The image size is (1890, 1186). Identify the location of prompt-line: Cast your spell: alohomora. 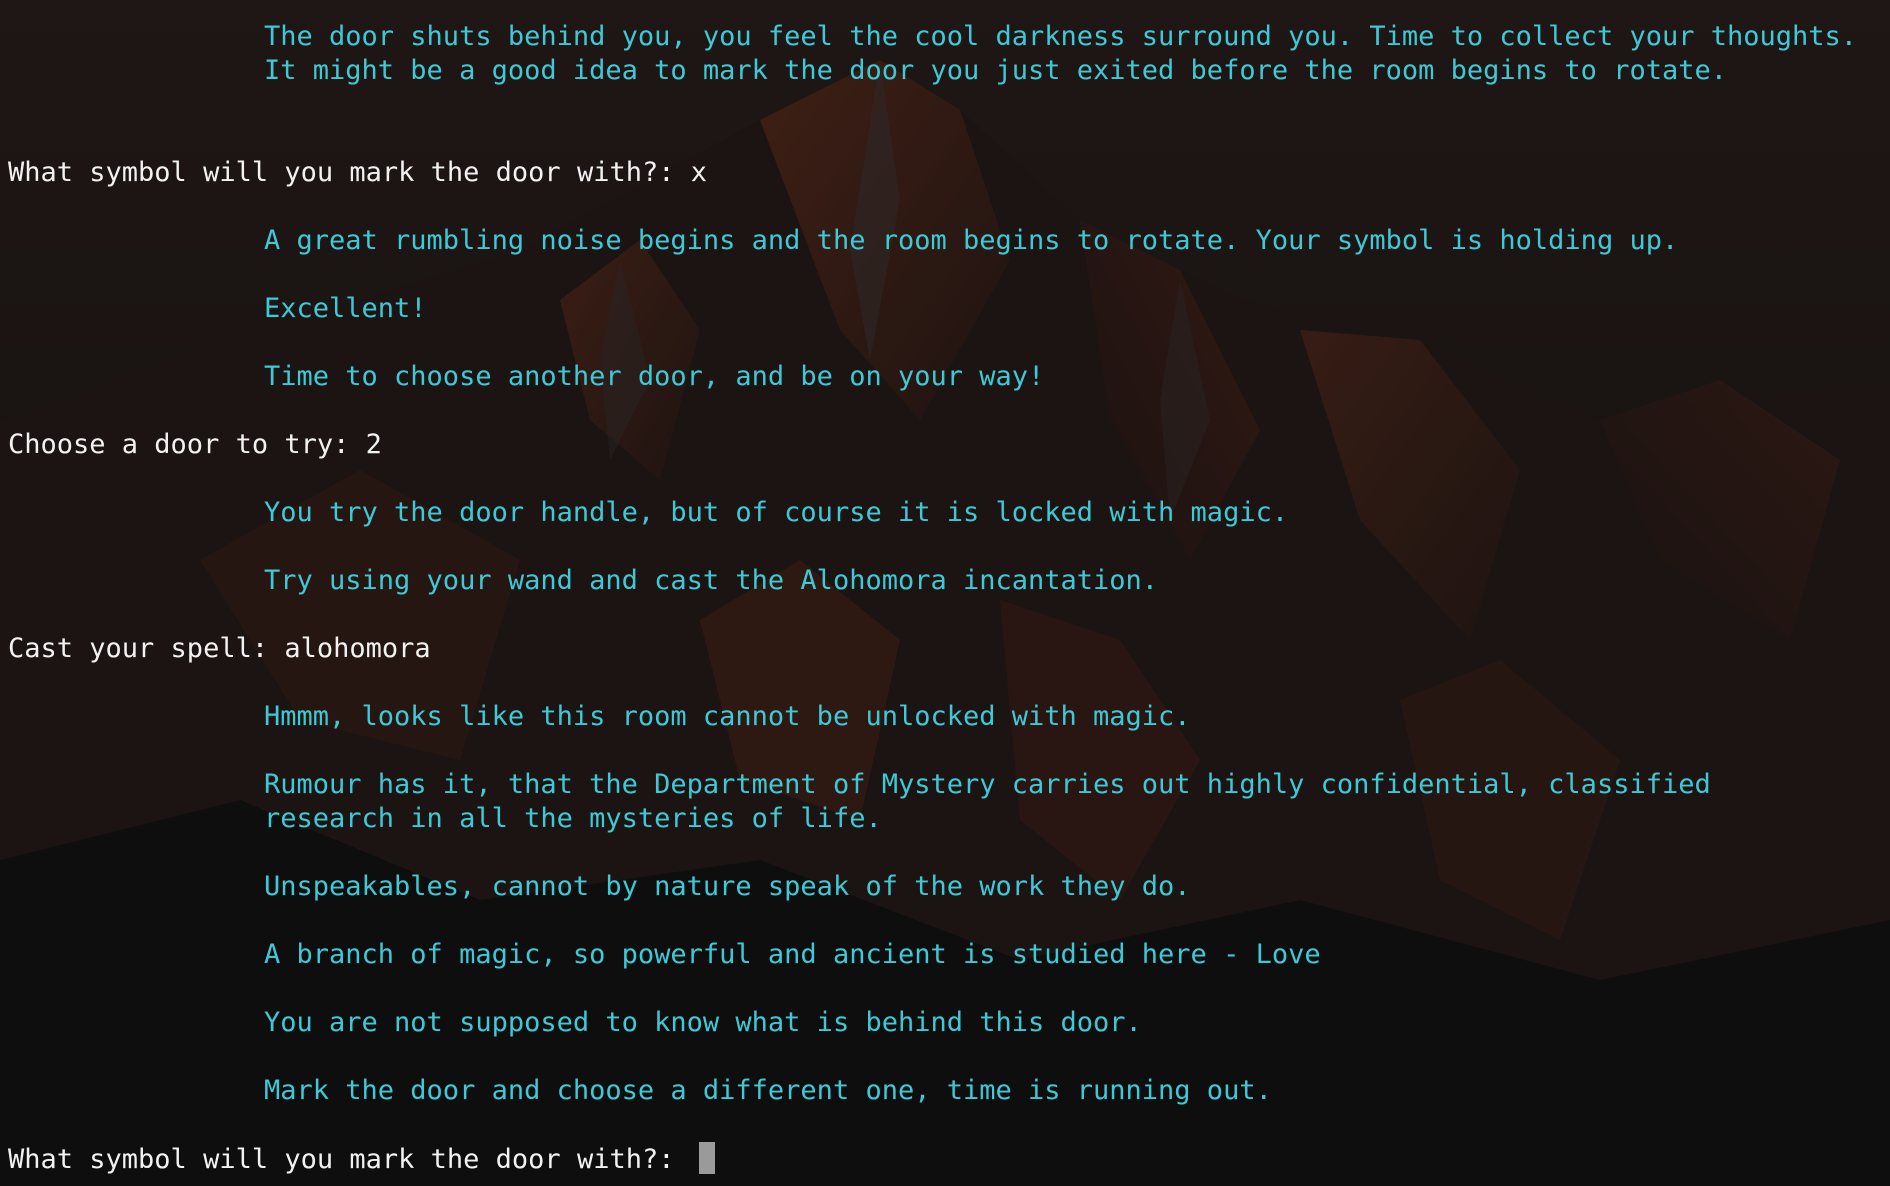
(219, 648).